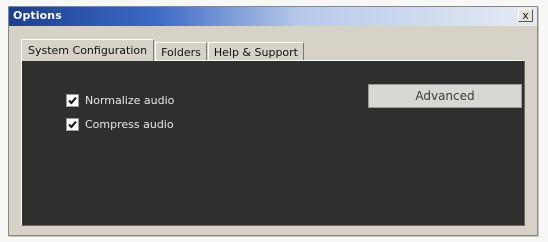 The height and width of the screenshot is (242, 548). I want to click on advanced-button: Advanced, so click(445, 96).